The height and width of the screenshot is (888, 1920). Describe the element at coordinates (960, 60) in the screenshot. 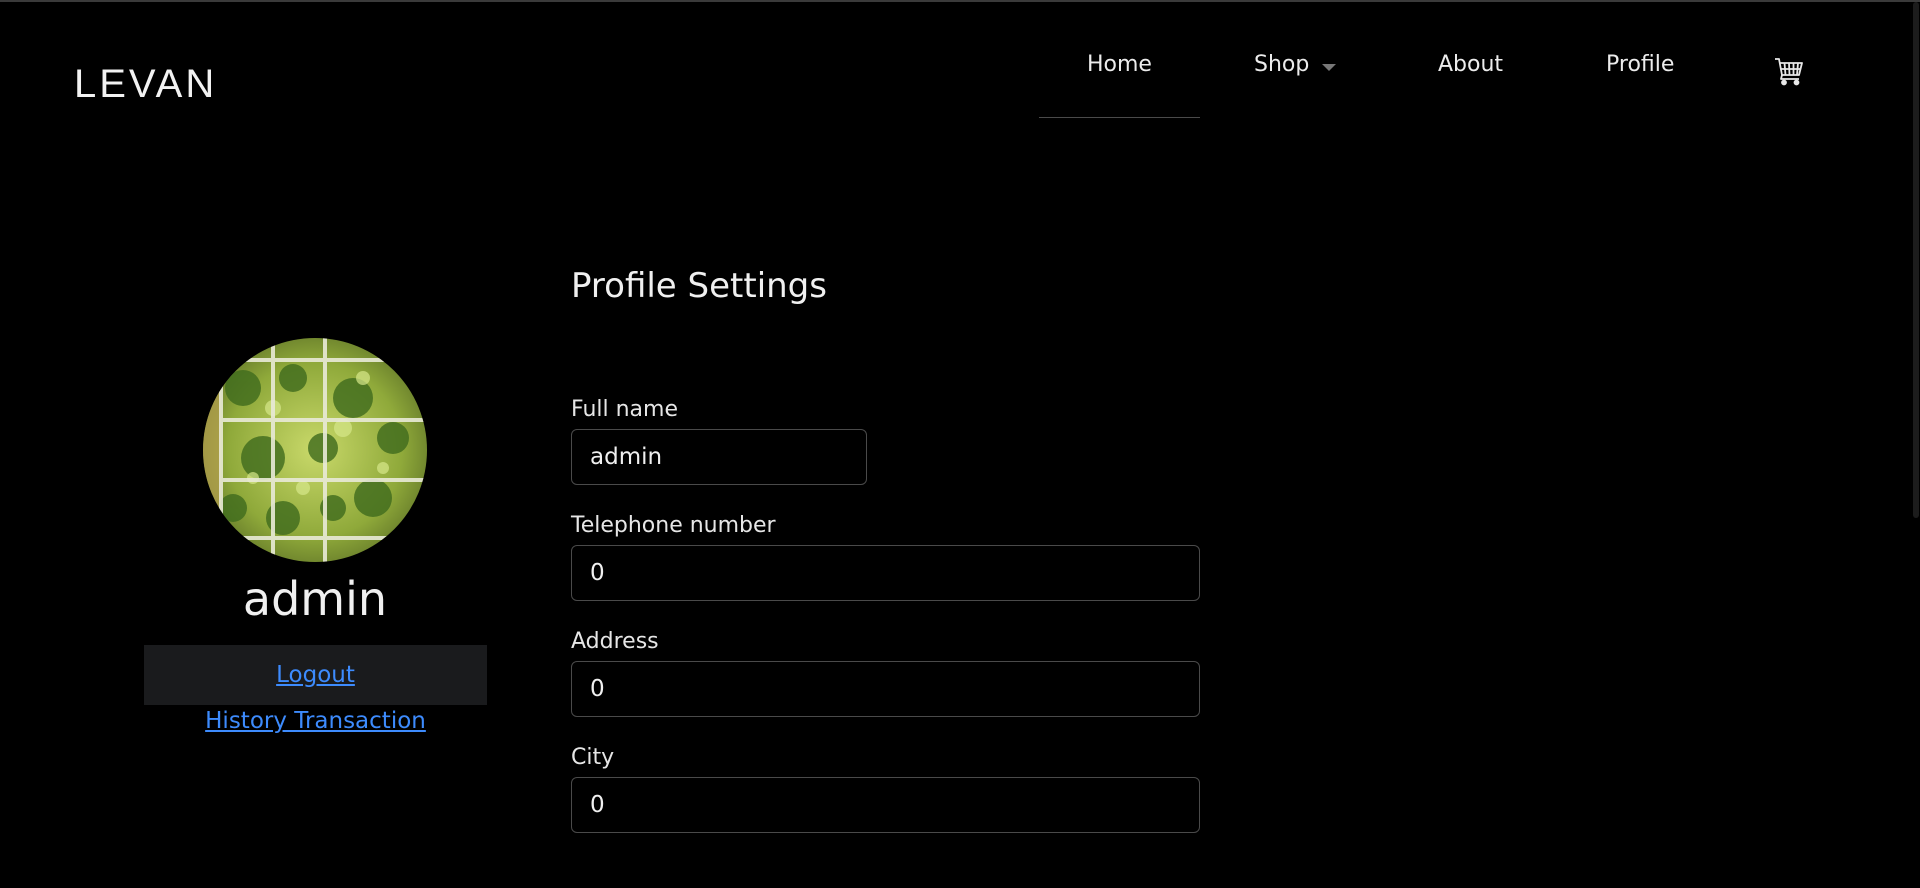

I see `main-nav: Home Shop About Profile` at that location.